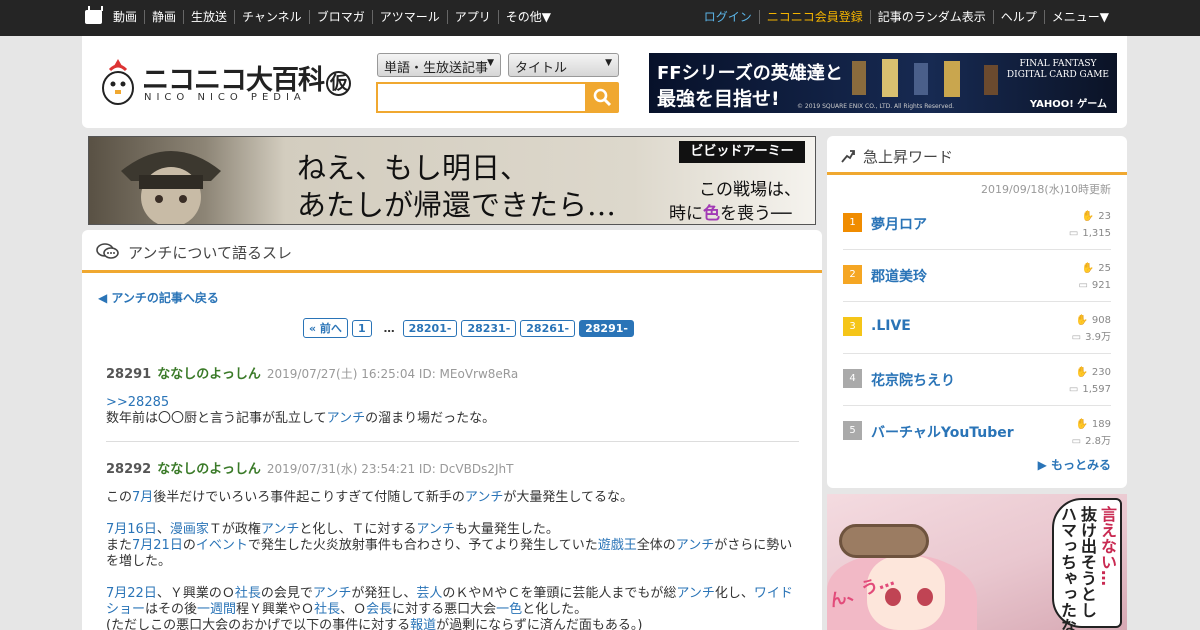 This screenshot has width=1200, height=630. Describe the element at coordinates (275, 609) in the screenshot. I see `body-text: 程Ｙ興業やＯ` at that location.